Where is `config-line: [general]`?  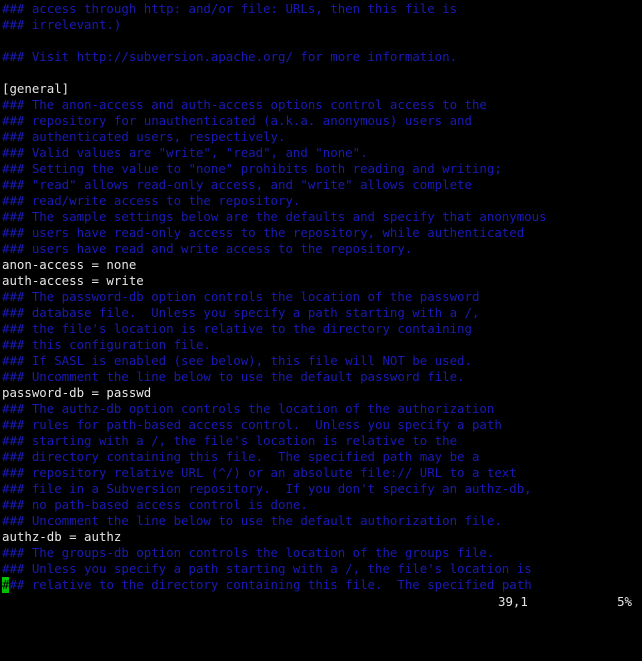
config-line: [general] is located at coordinates (322, 89).